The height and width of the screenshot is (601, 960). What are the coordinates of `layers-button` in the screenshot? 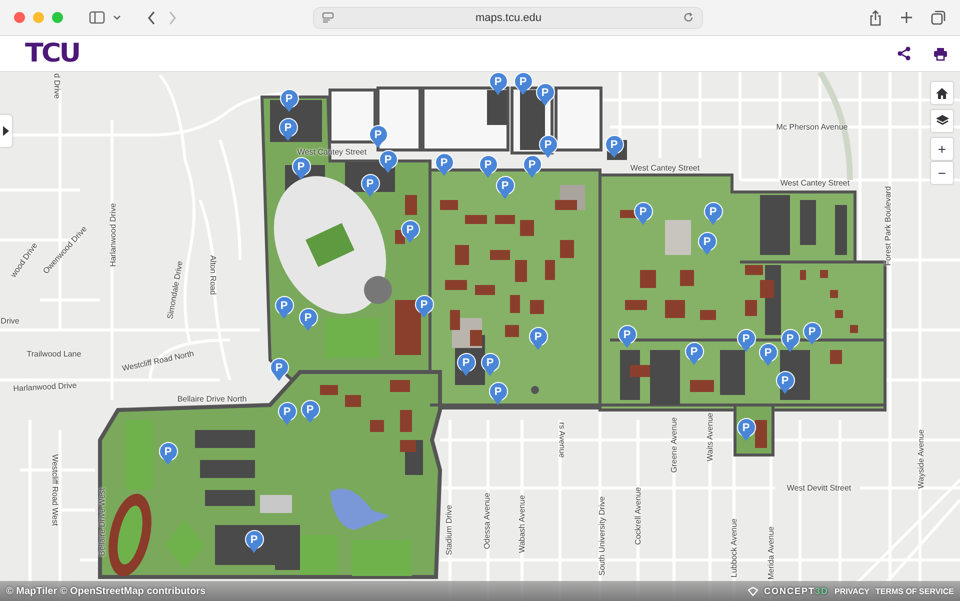 It's located at (942, 121).